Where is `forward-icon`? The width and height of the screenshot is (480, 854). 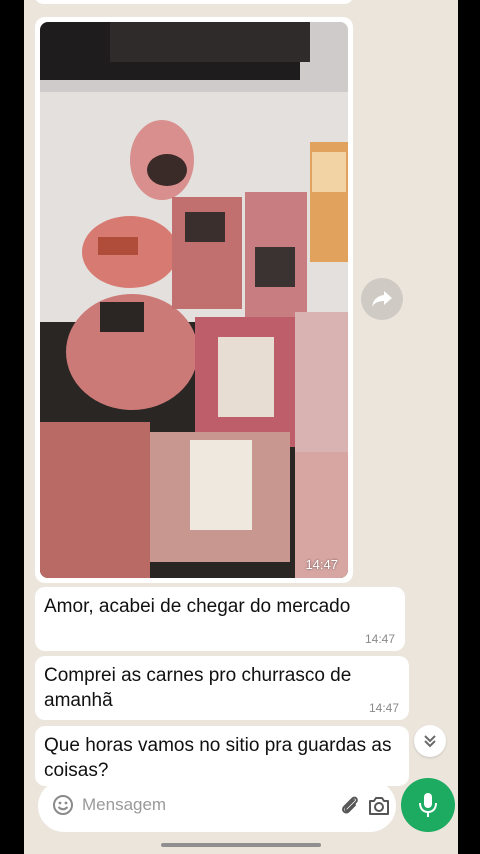
forward-icon is located at coordinates (382, 299).